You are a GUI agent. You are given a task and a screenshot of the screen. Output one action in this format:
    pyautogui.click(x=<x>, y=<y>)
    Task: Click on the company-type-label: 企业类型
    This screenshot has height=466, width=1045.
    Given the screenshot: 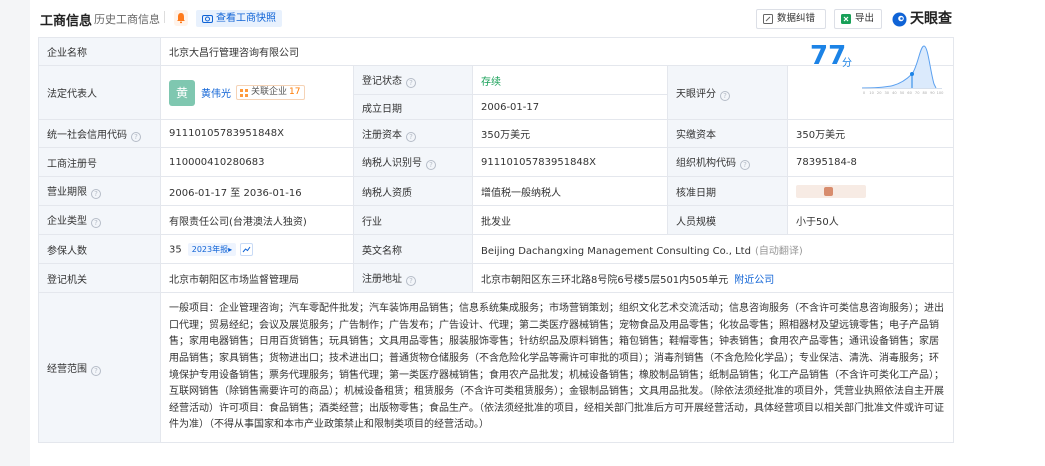 What is the action you would take?
    pyautogui.click(x=67, y=221)
    